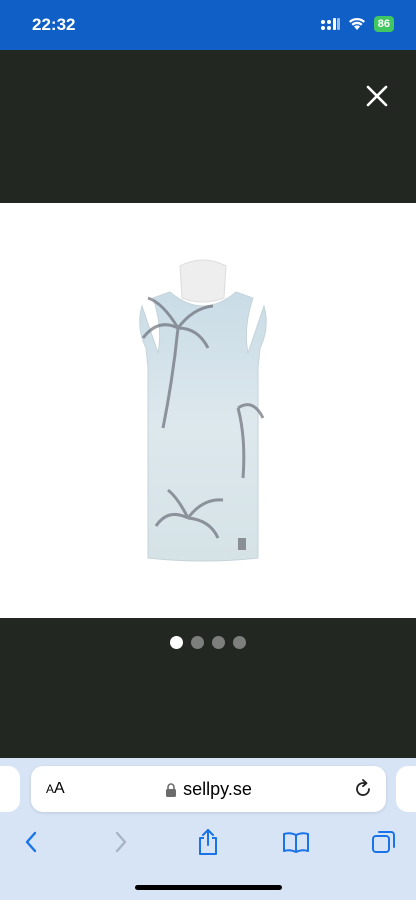  What do you see at coordinates (217, 789) in the screenshot?
I see `url-text: sellpy.se` at bounding box center [217, 789].